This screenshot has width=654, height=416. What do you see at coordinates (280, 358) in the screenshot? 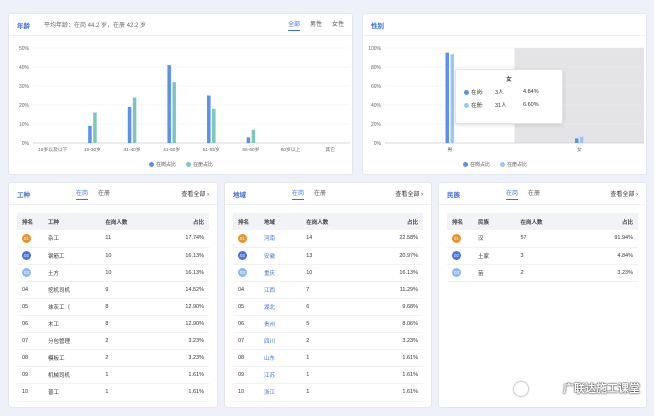
I see `cell-name: 山东` at bounding box center [280, 358].